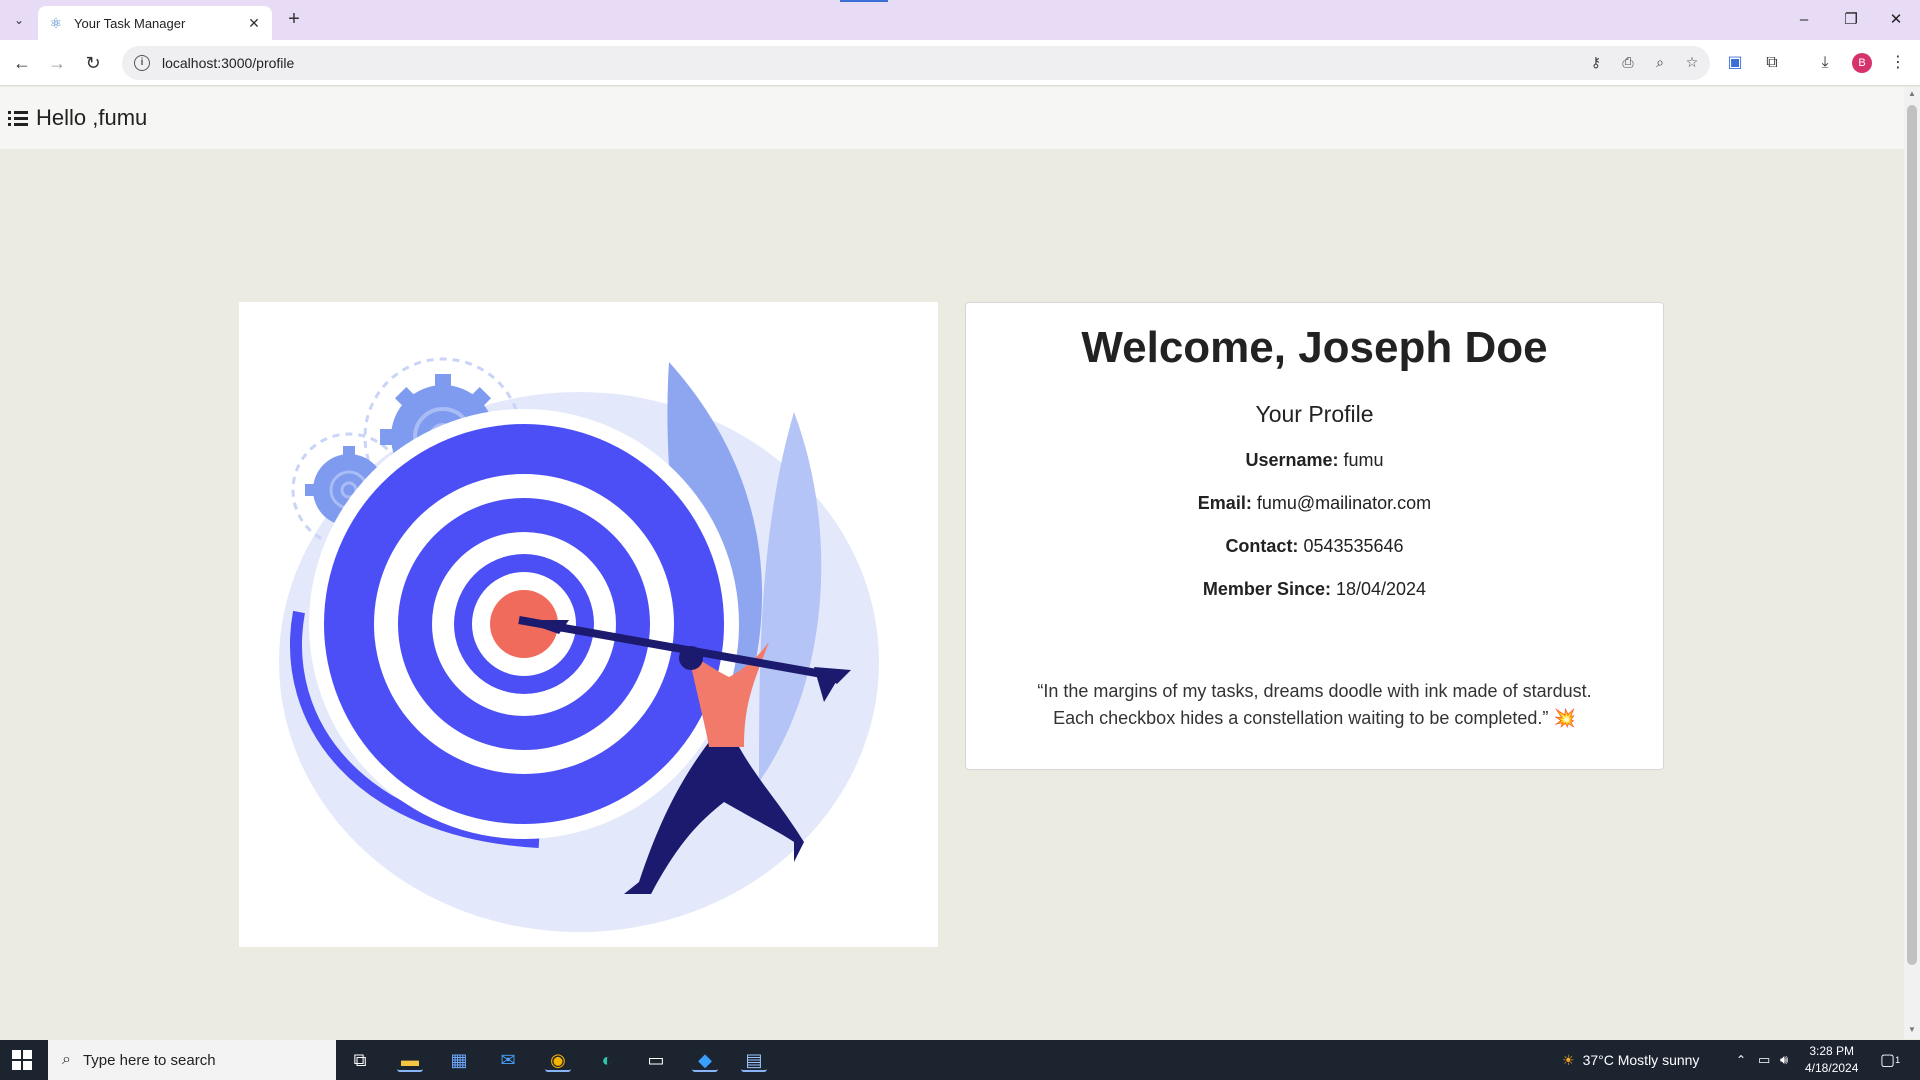 The height and width of the screenshot is (1080, 1920). What do you see at coordinates (1851, 20) in the screenshot?
I see `restore-icon: ❐` at bounding box center [1851, 20].